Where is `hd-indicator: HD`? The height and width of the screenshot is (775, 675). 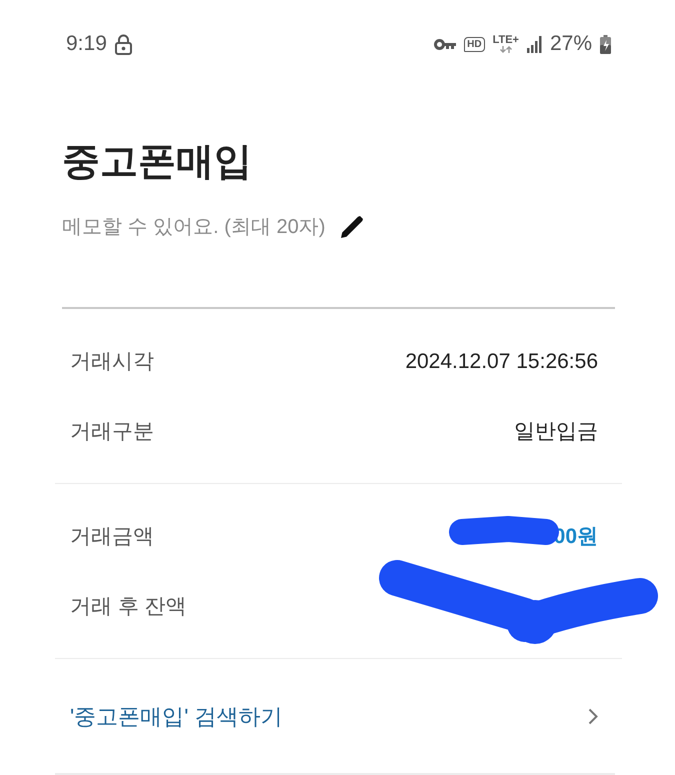 hd-indicator: HD is located at coordinates (474, 44).